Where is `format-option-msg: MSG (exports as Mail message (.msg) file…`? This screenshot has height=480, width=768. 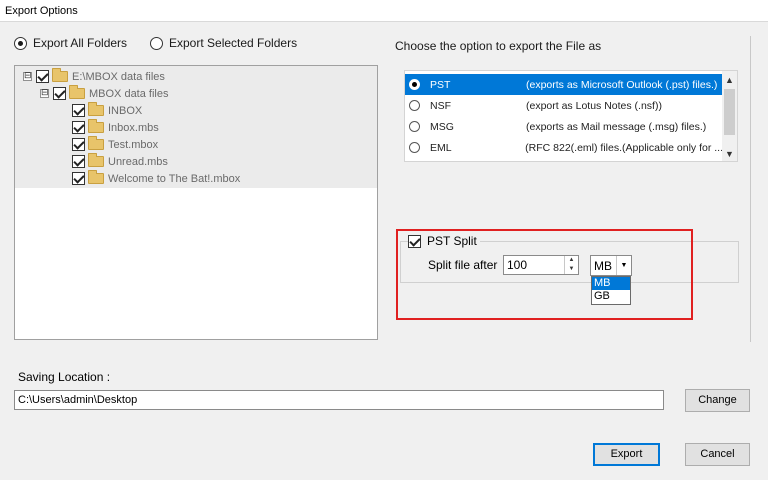
format-option-msg: MSG (exports as Mail message (.msg) file… is located at coordinates (564, 126).